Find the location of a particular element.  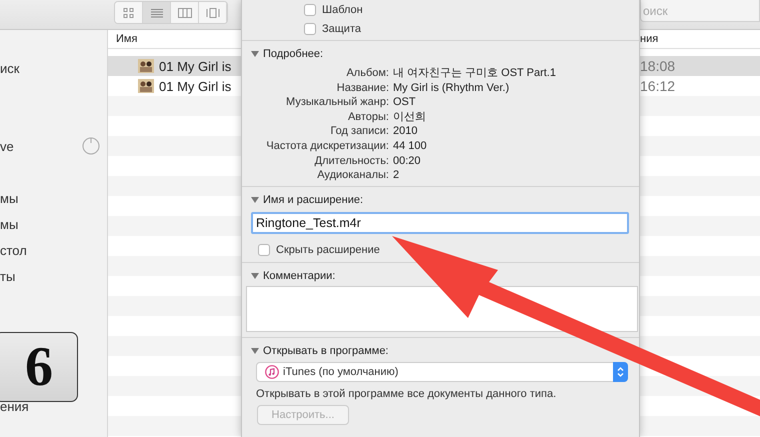

checkbox-label: Защита is located at coordinates (341, 28).